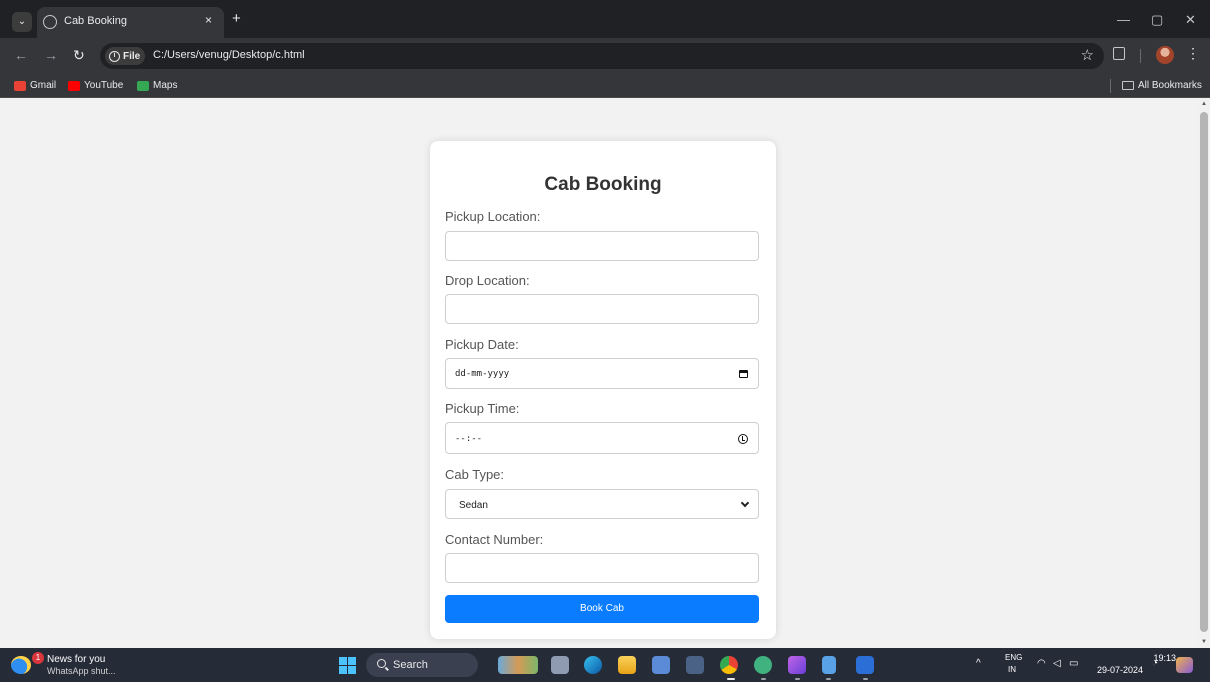  I want to click on minimize-icon: —, so click(1123, 19).